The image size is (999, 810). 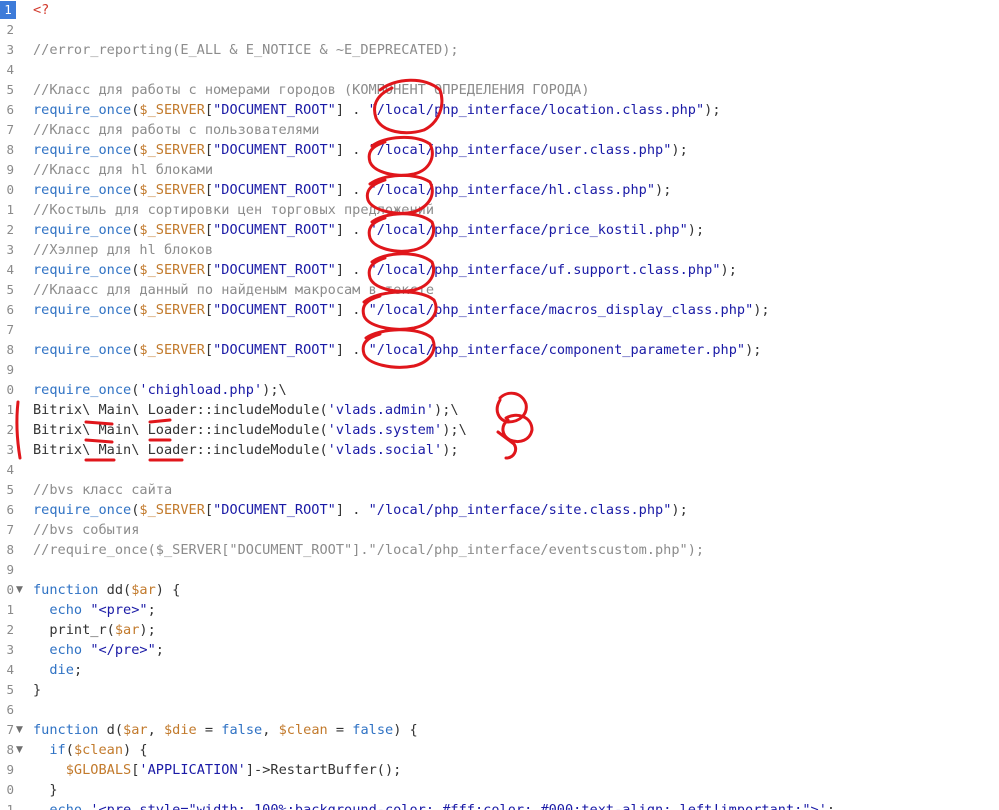 I want to click on code-line: echo "<pre>";, so click(x=94, y=610).